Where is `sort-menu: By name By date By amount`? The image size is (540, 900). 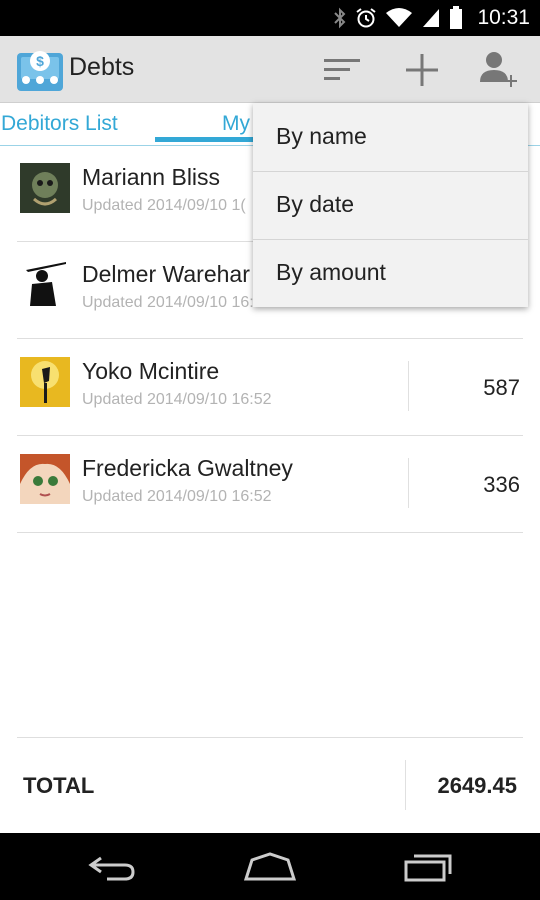
sort-menu: By name By date By amount is located at coordinates (390, 205).